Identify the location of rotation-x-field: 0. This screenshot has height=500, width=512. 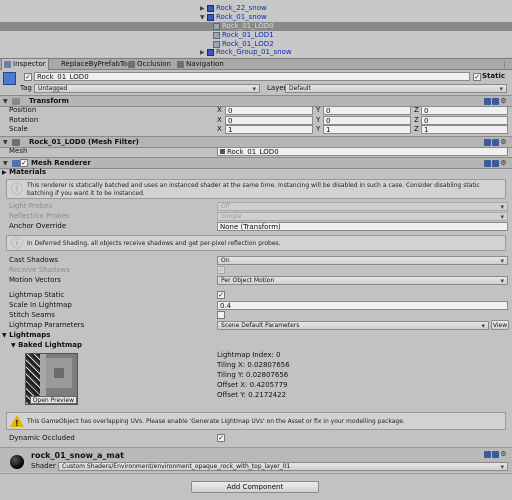
(269, 120).